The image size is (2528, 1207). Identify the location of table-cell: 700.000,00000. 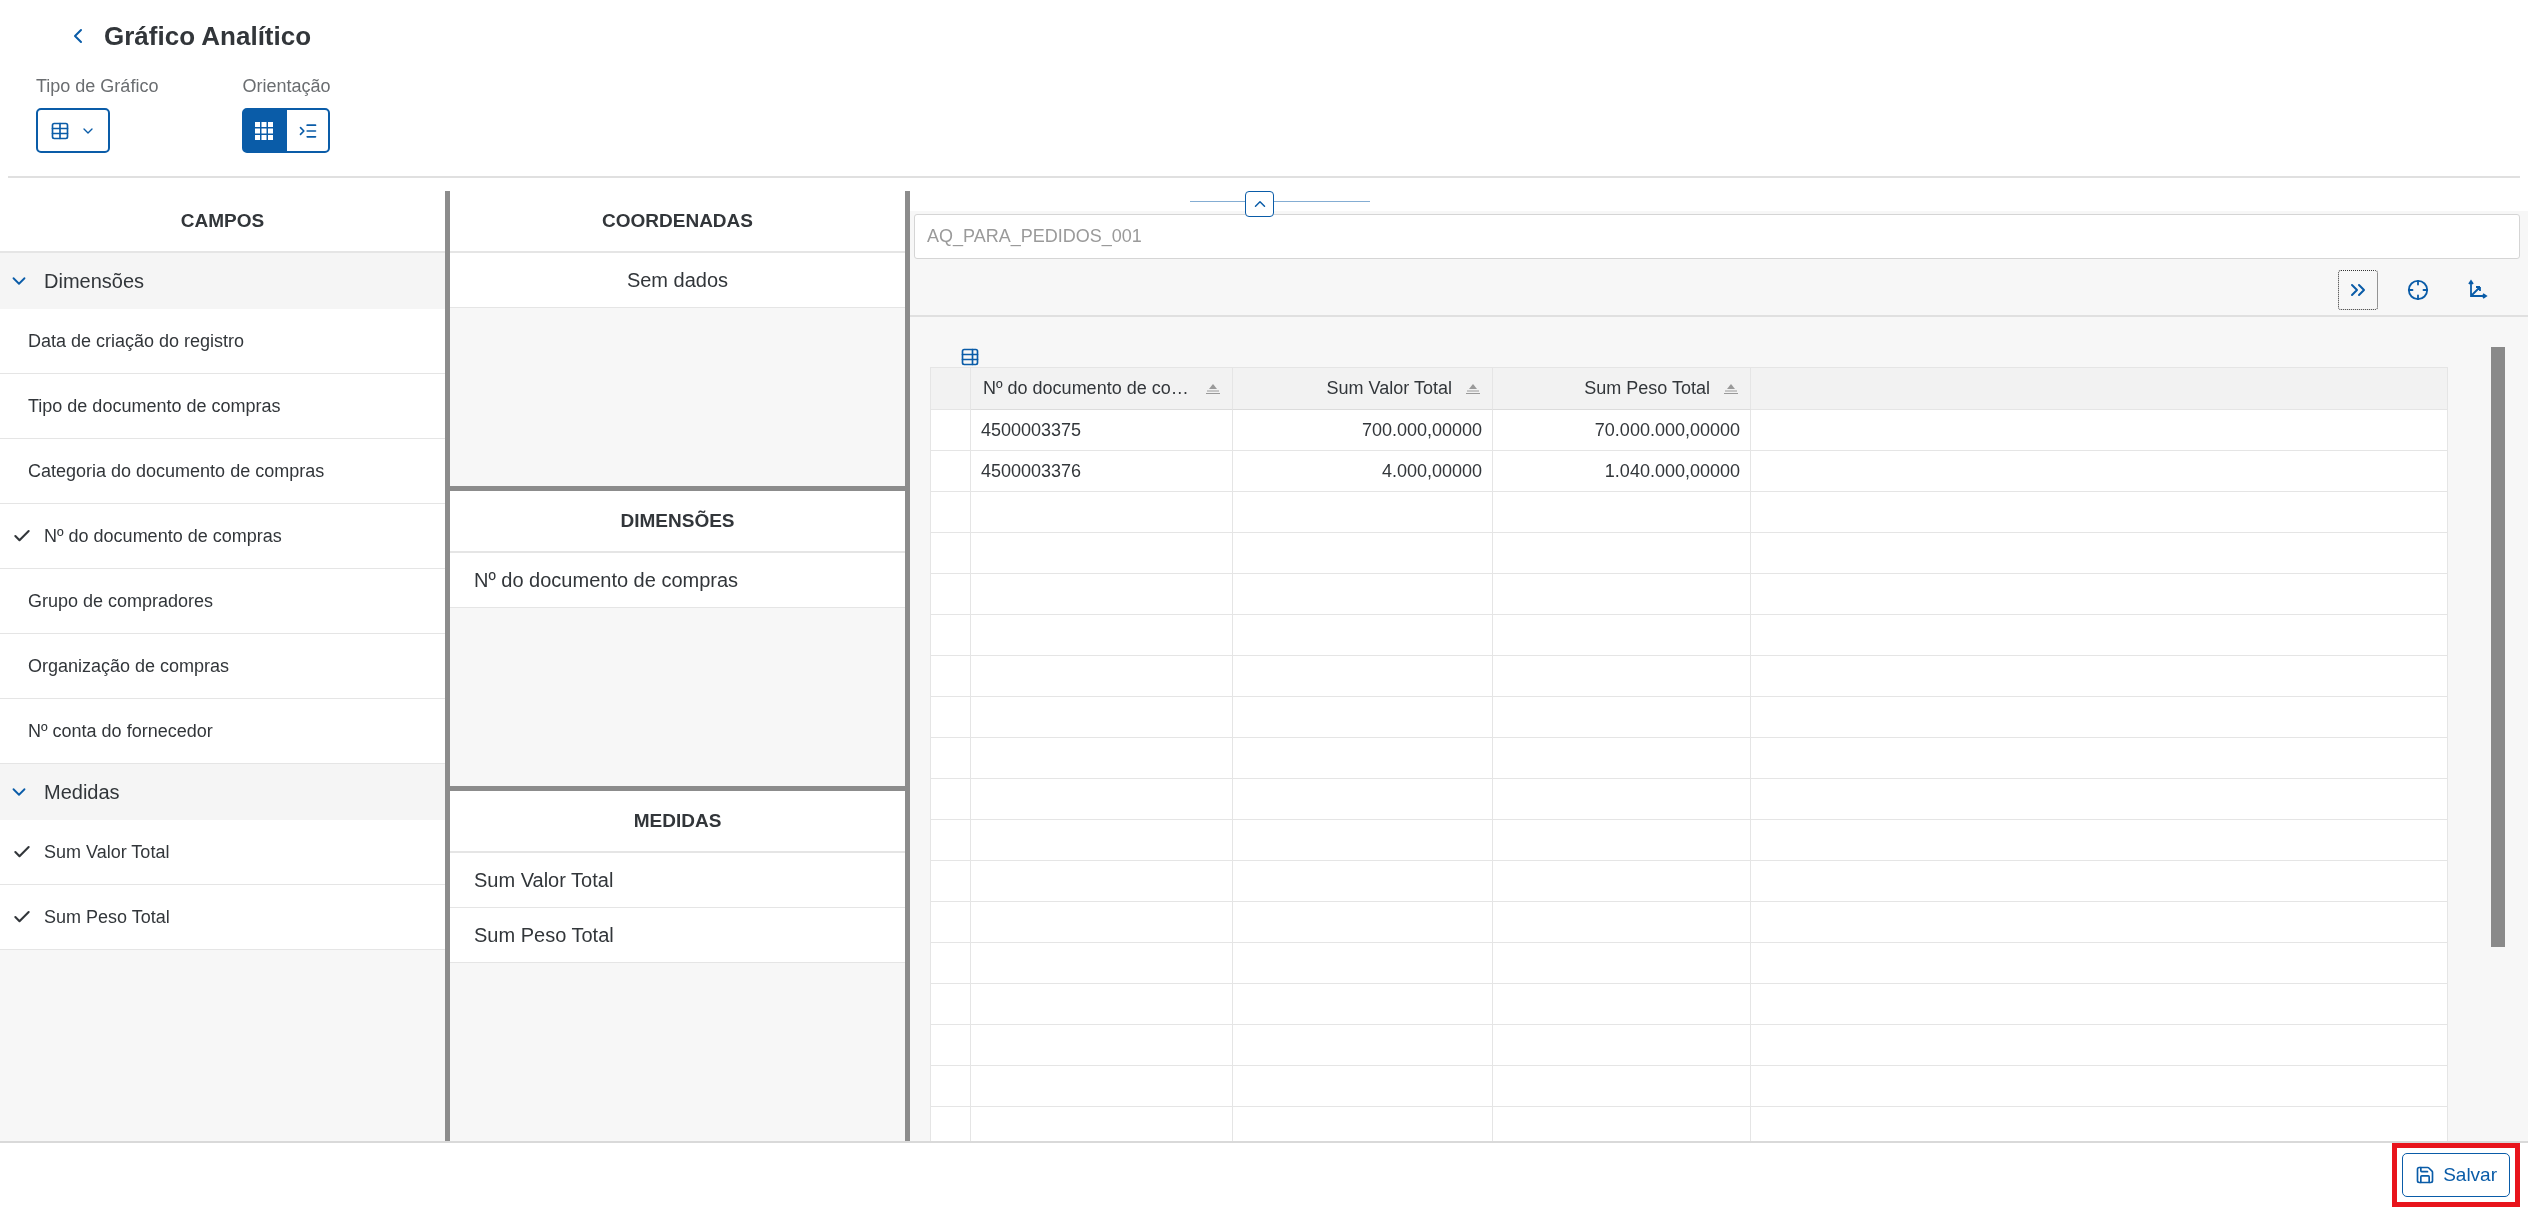
(1363, 430).